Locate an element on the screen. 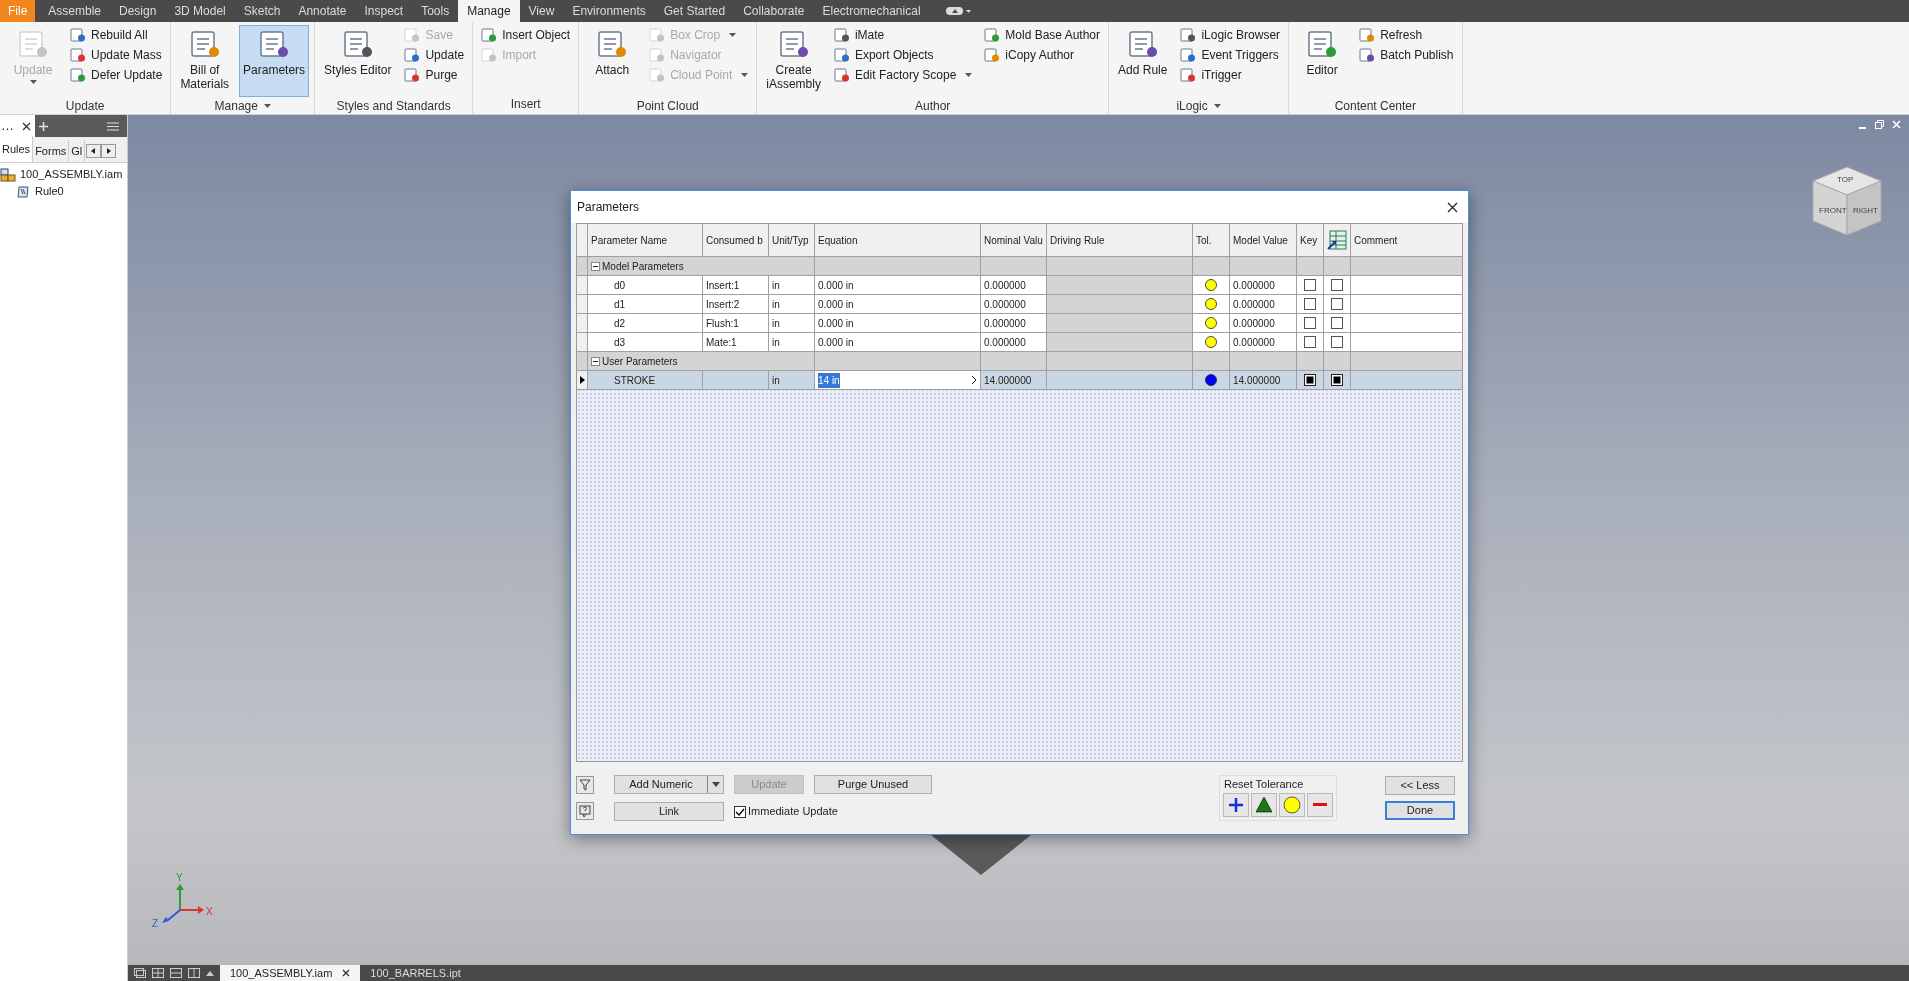 Image resolution: width=1909 pixels, height=981 pixels. ribbon-button: Update is located at coordinates (434, 55).